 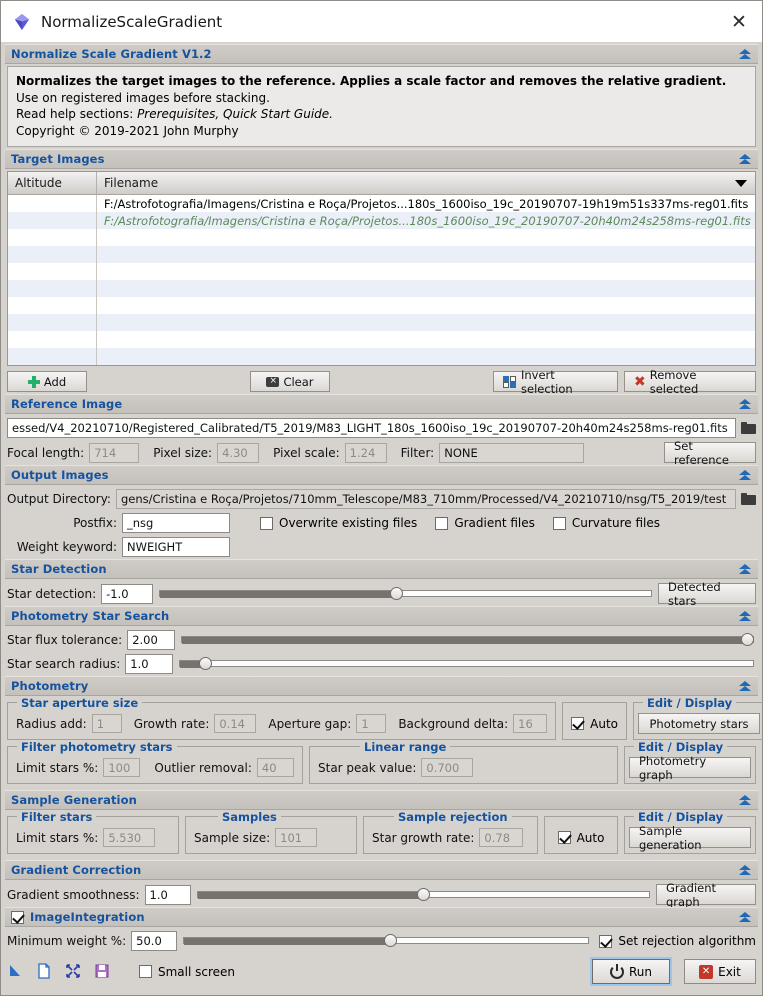 What do you see at coordinates (58, 159) in the screenshot?
I see `section-title-target-images: Target Images` at bounding box center [58, 159].